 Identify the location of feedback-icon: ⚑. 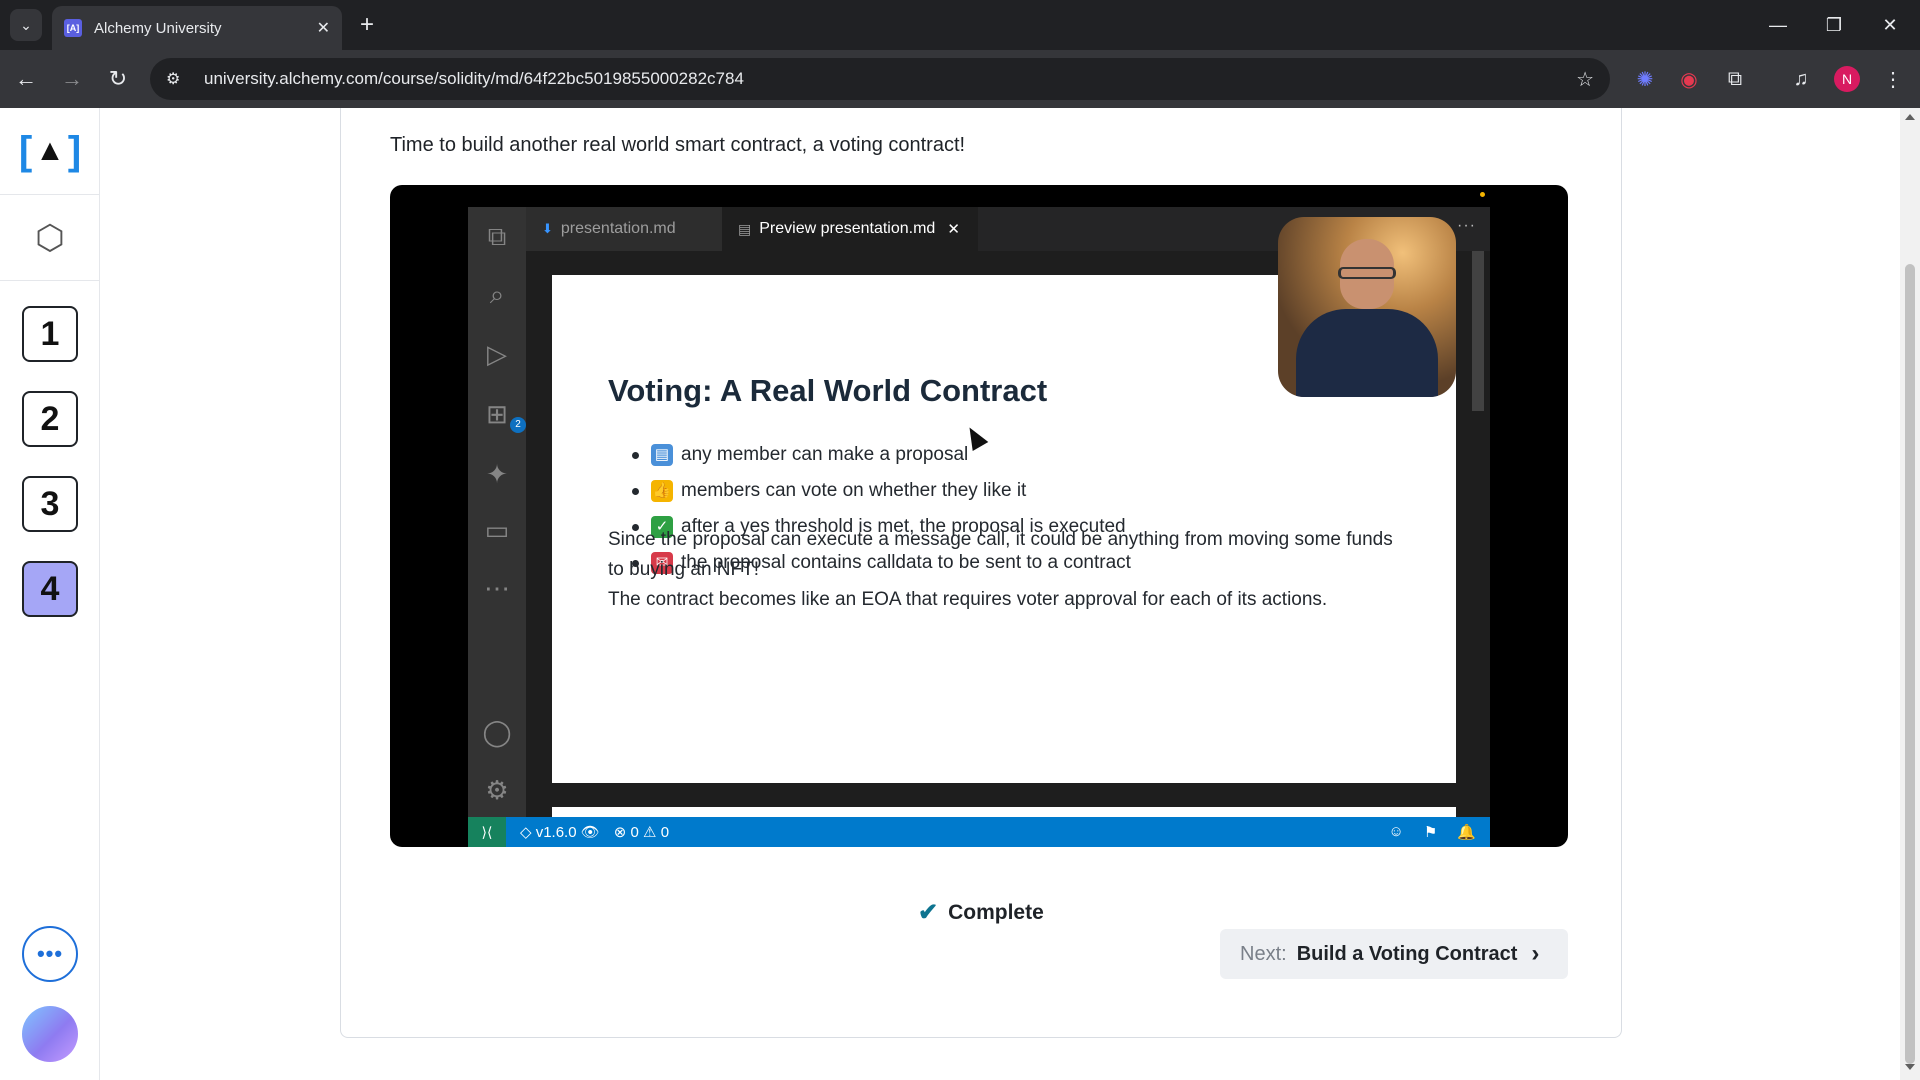
(1430, 832).